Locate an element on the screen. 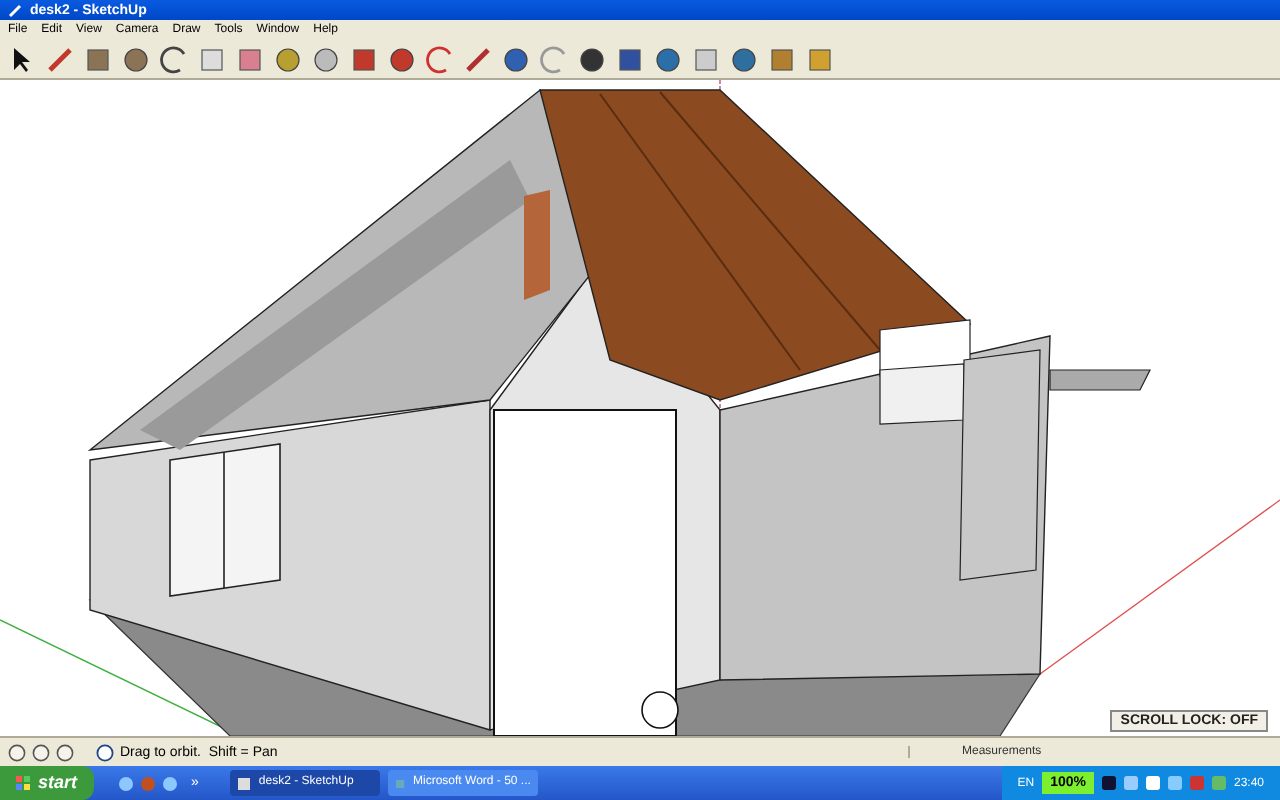  windows-logo-icon is located at coordinates (23, 783).